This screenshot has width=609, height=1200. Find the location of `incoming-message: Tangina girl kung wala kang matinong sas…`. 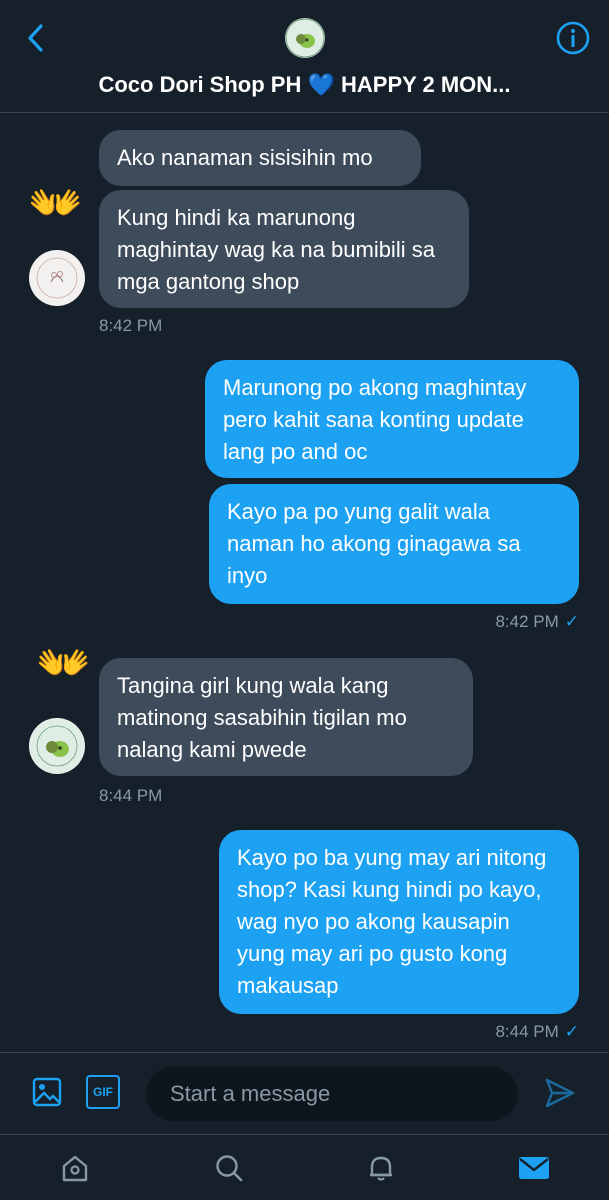

incoming-message: Tangina girl kung wala kang matinong sas… is located at coordinates (286, 717).